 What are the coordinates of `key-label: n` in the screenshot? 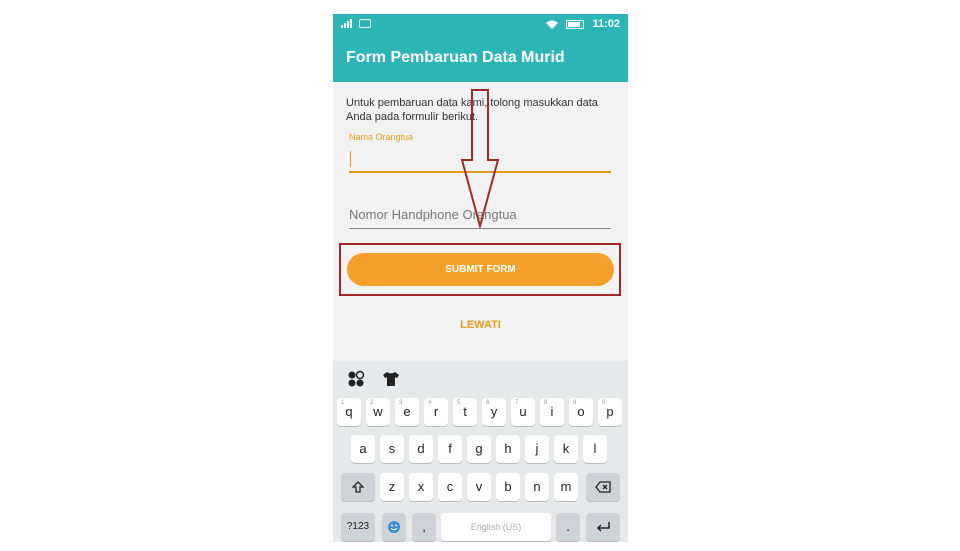 It's located at (537, 486).